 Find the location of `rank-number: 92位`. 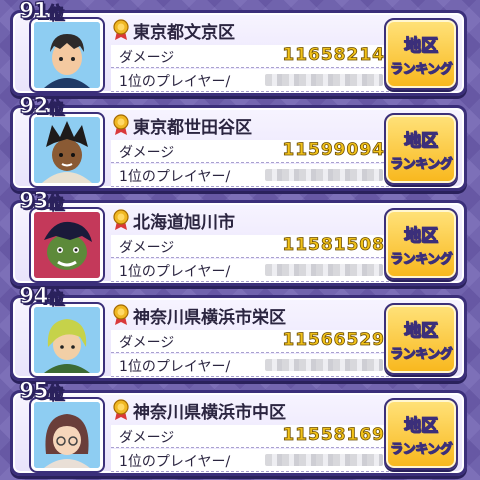

rank-number: 92位 is located at coordinates (41, 106).